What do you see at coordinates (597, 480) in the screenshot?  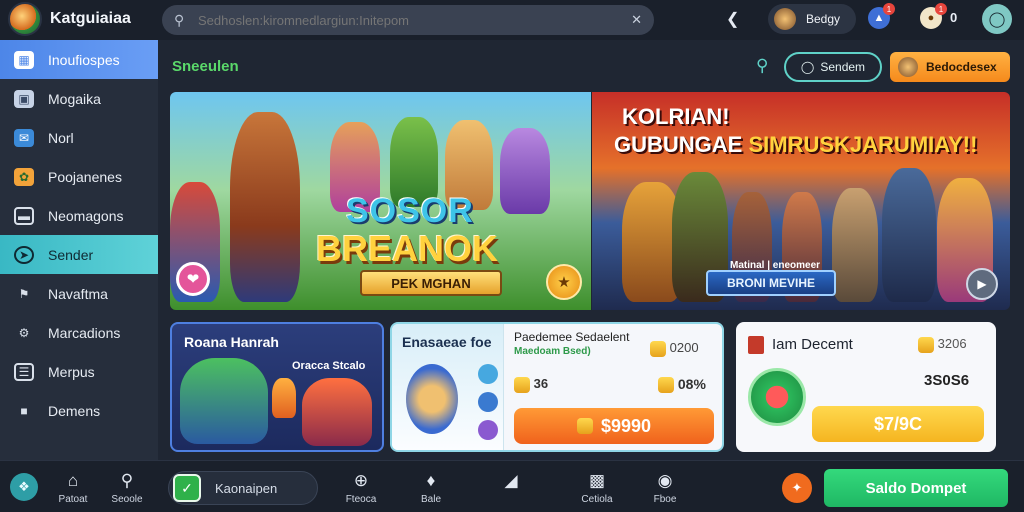 I see `gift-icon: ▩` at bounding box center [597, 480].